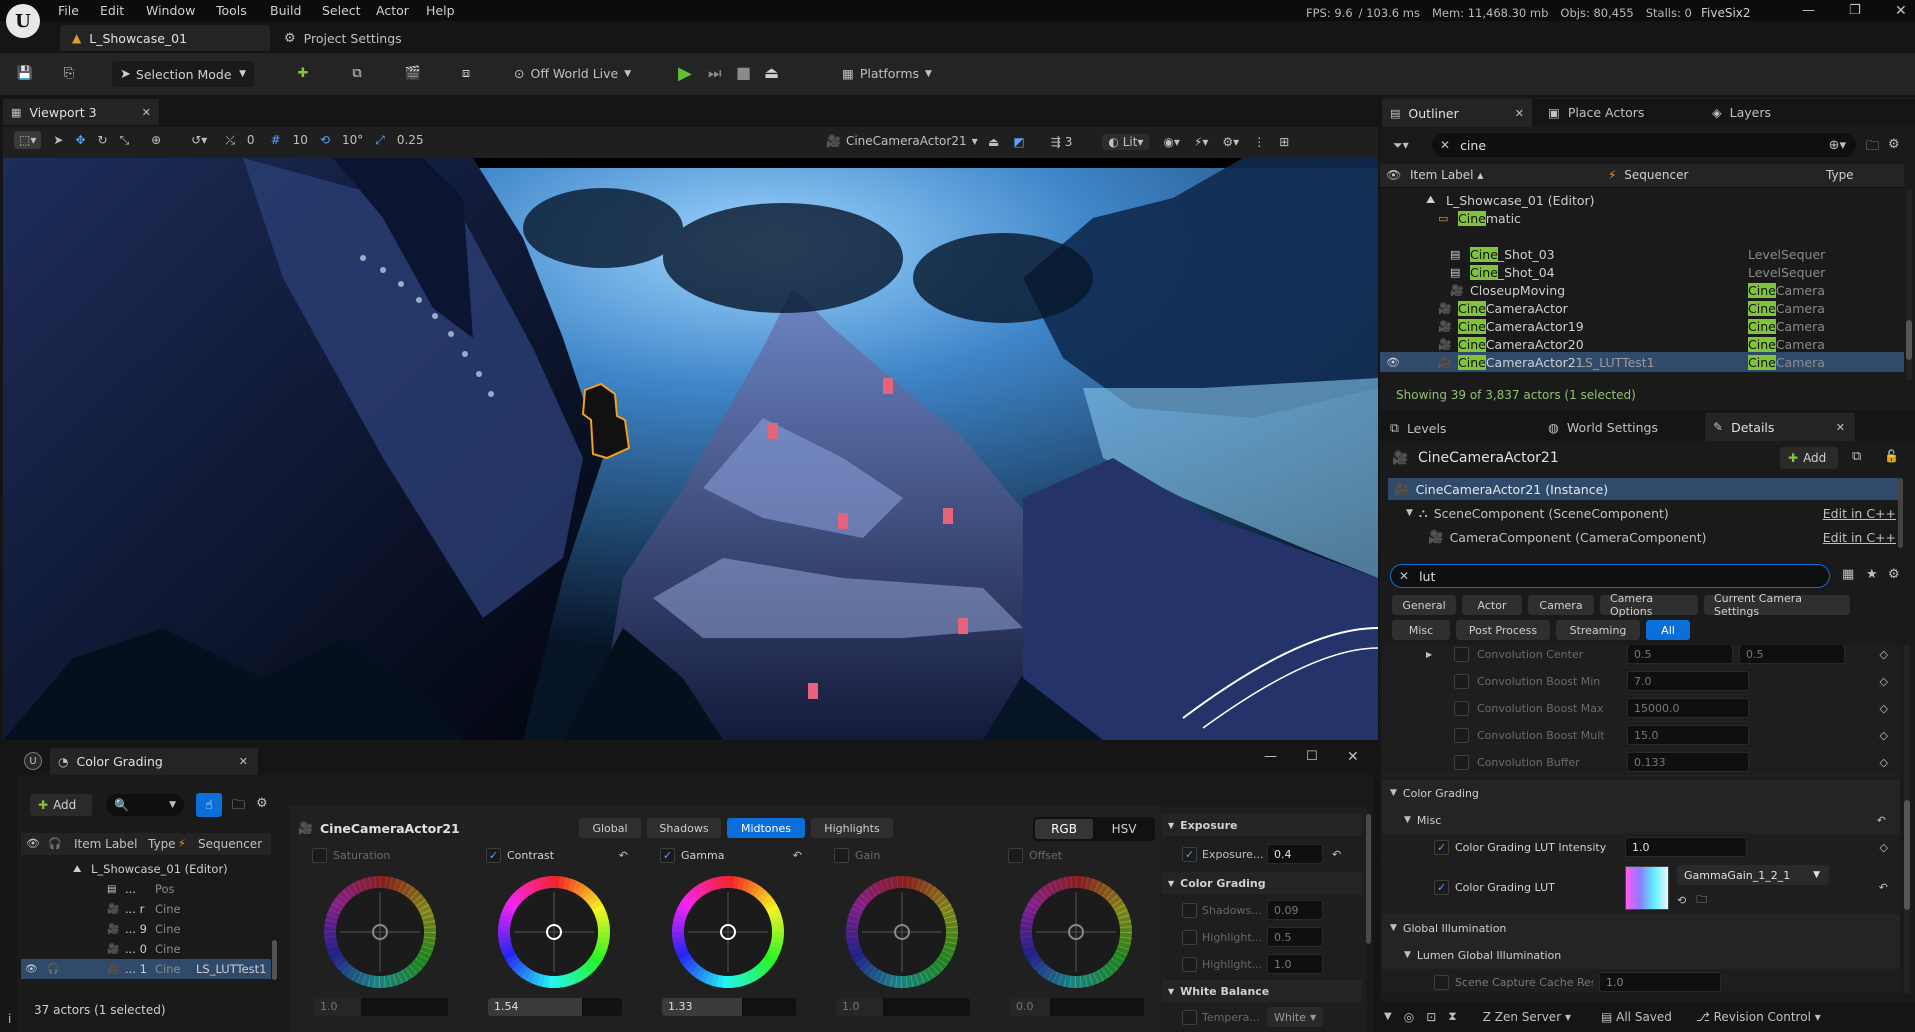  What do you see at coordinates (1295, 964) in the screenshot?
I see `highlight2-field: 1.0` at bounding box center [1295, 964].